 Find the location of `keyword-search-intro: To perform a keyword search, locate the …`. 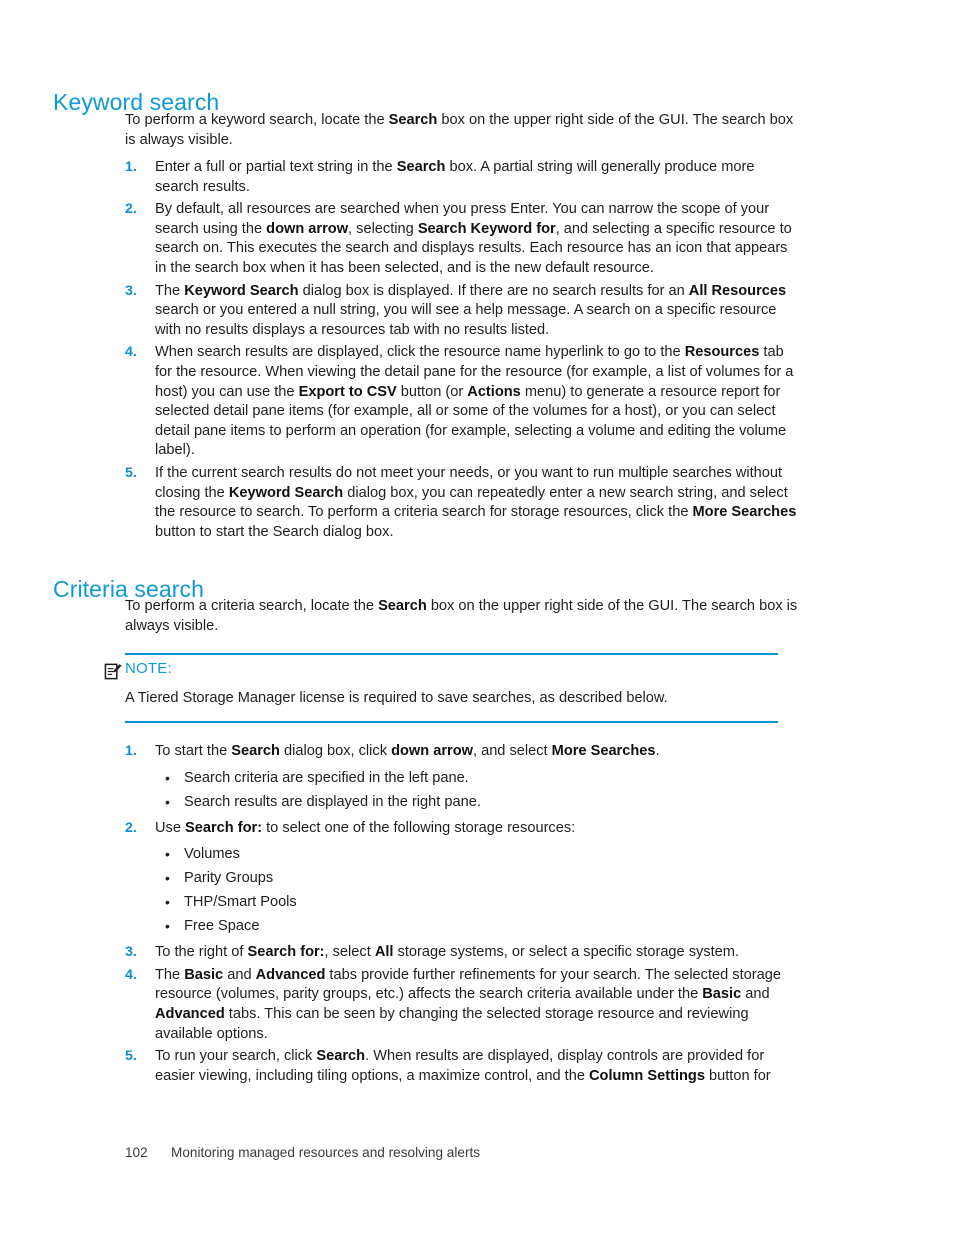

keyword-search-intro: To perform a keyword search, locate the … is located at coordinates (459, 130).